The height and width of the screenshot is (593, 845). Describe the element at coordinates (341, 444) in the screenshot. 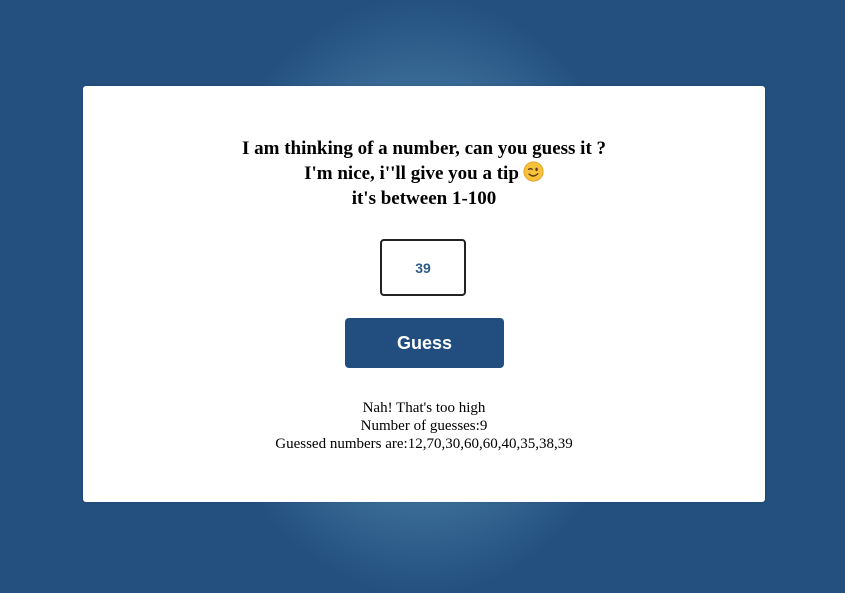

I see `guess-history-label: Guessed numbers are:` at that location.